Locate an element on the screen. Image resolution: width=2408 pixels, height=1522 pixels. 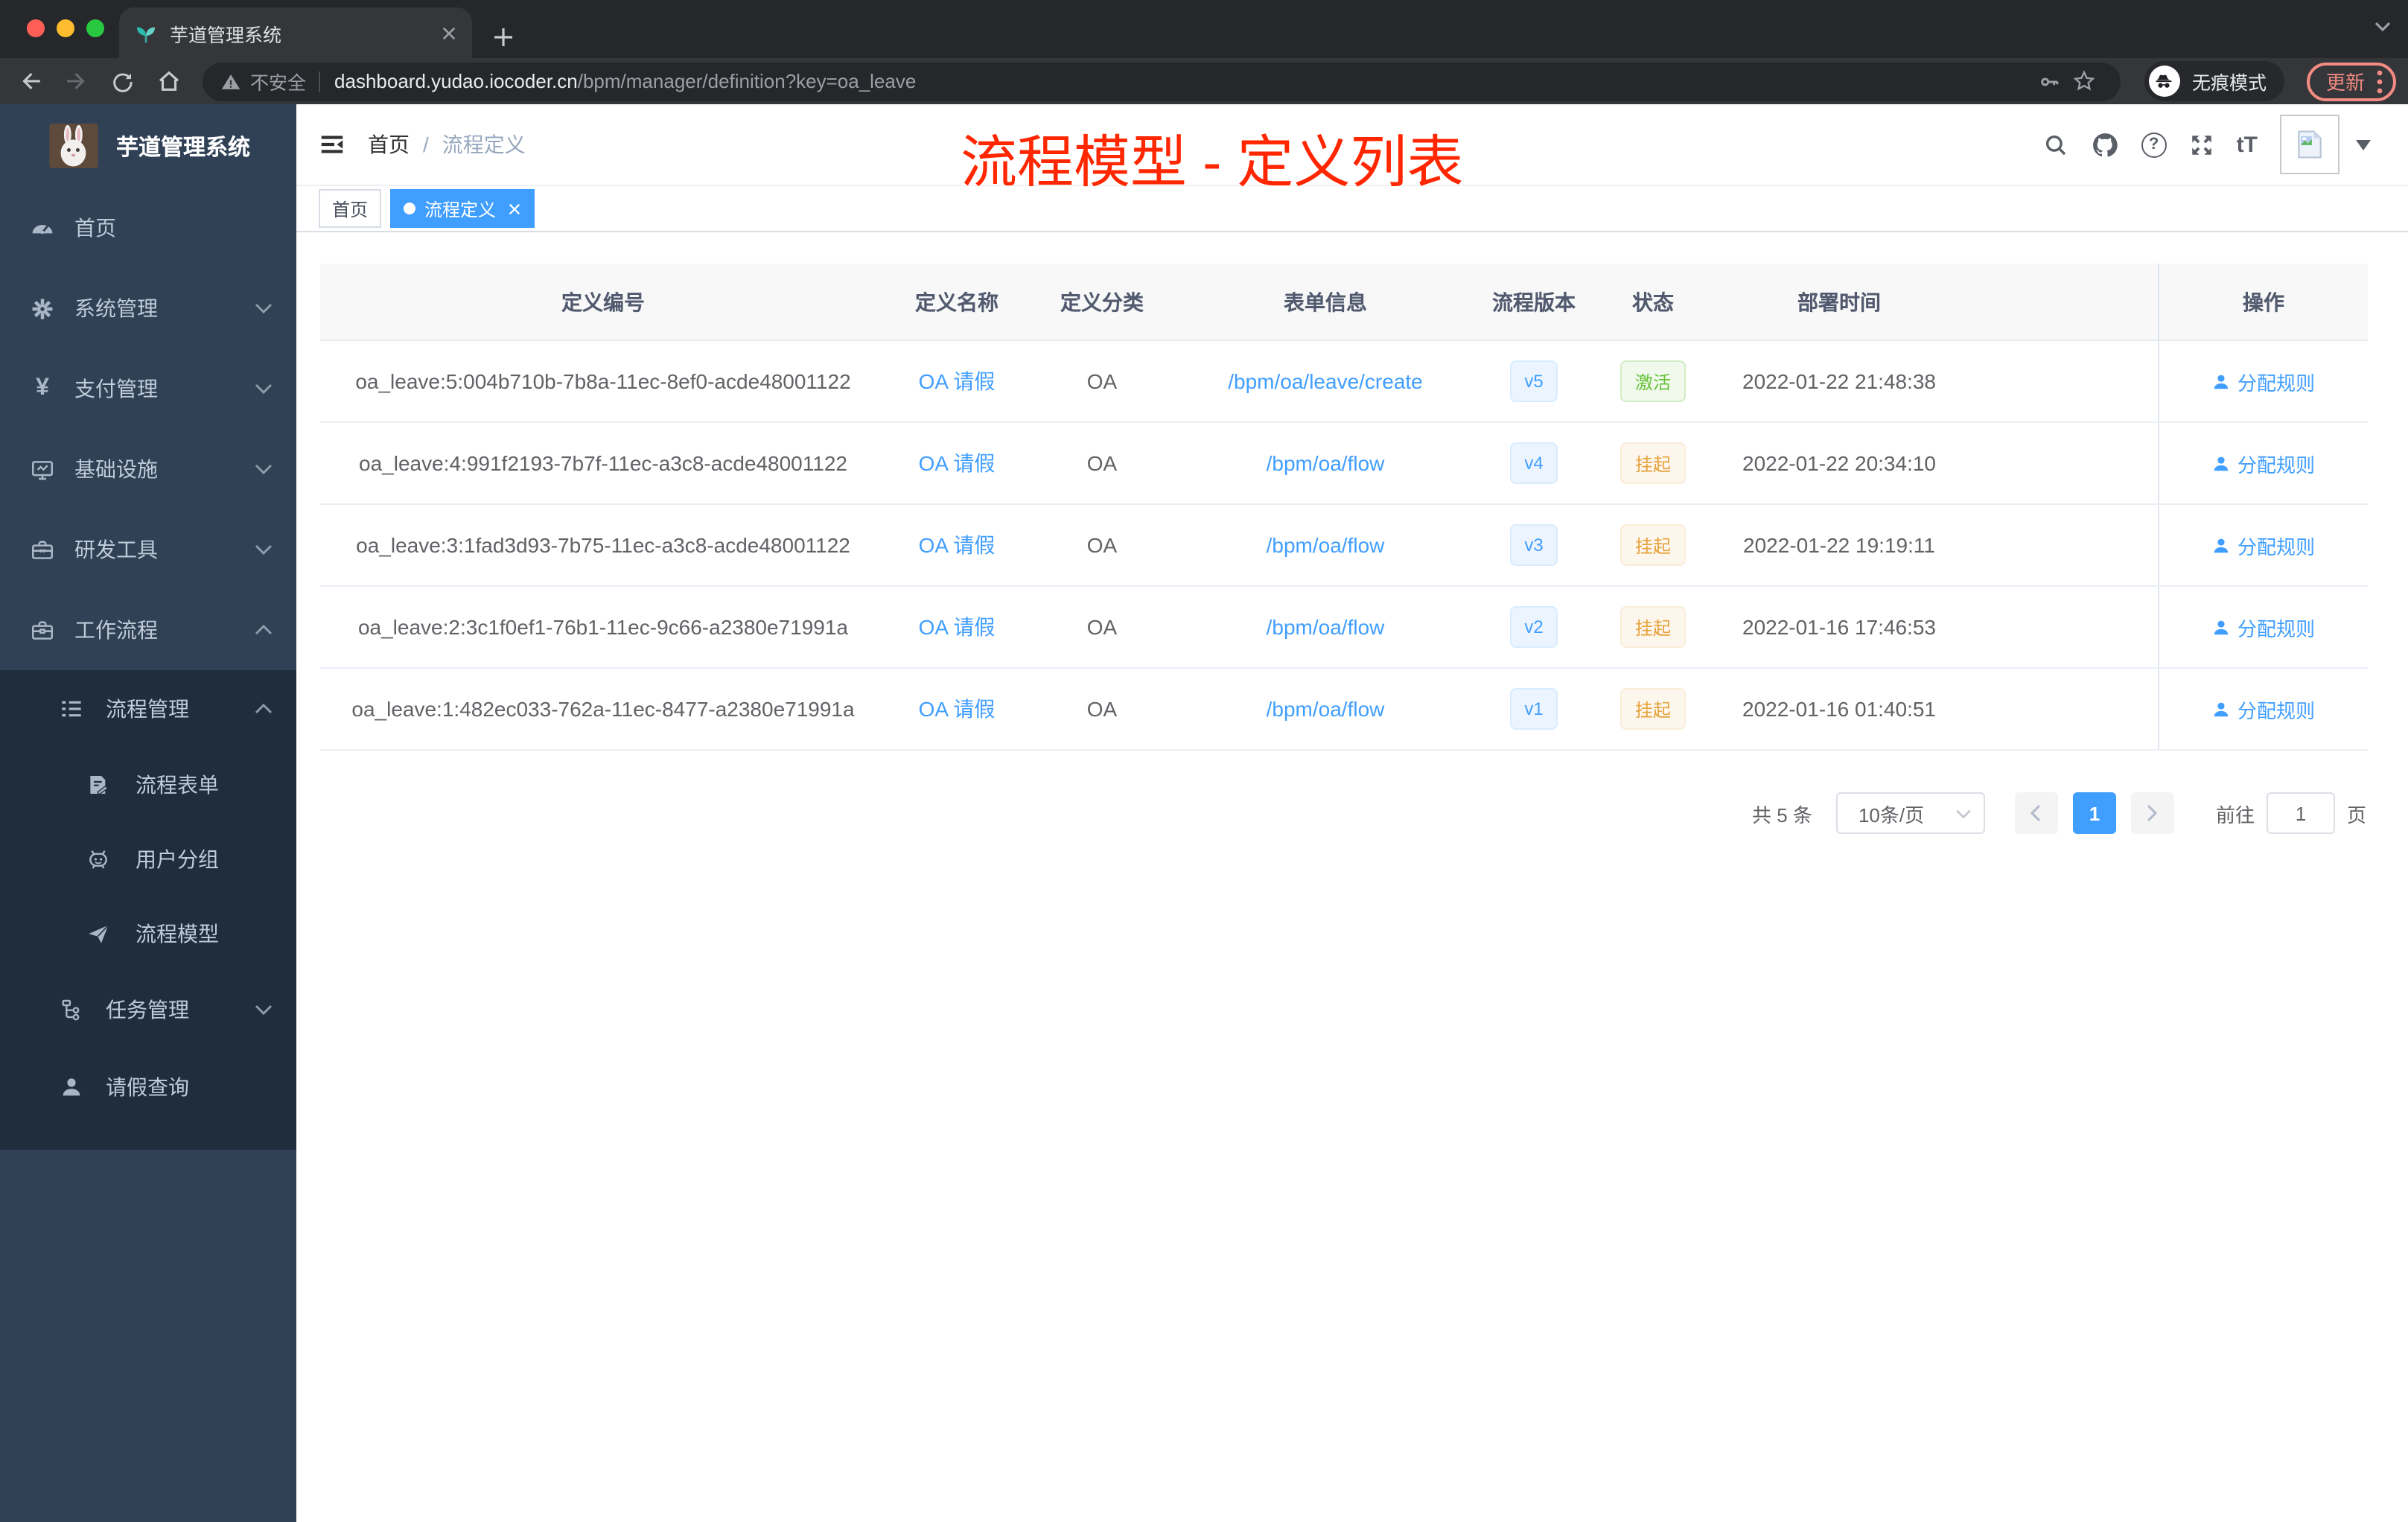
sidebar-item-payment: ¥ 支付管理 is located at coordinates (148, 388).